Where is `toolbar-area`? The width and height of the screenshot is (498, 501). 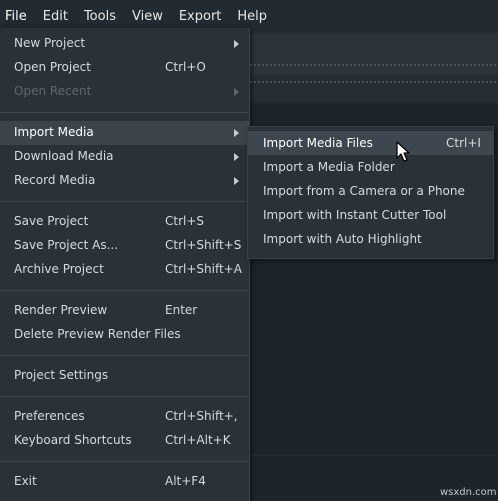
toolbar-area is located at coordinates (374, 54).